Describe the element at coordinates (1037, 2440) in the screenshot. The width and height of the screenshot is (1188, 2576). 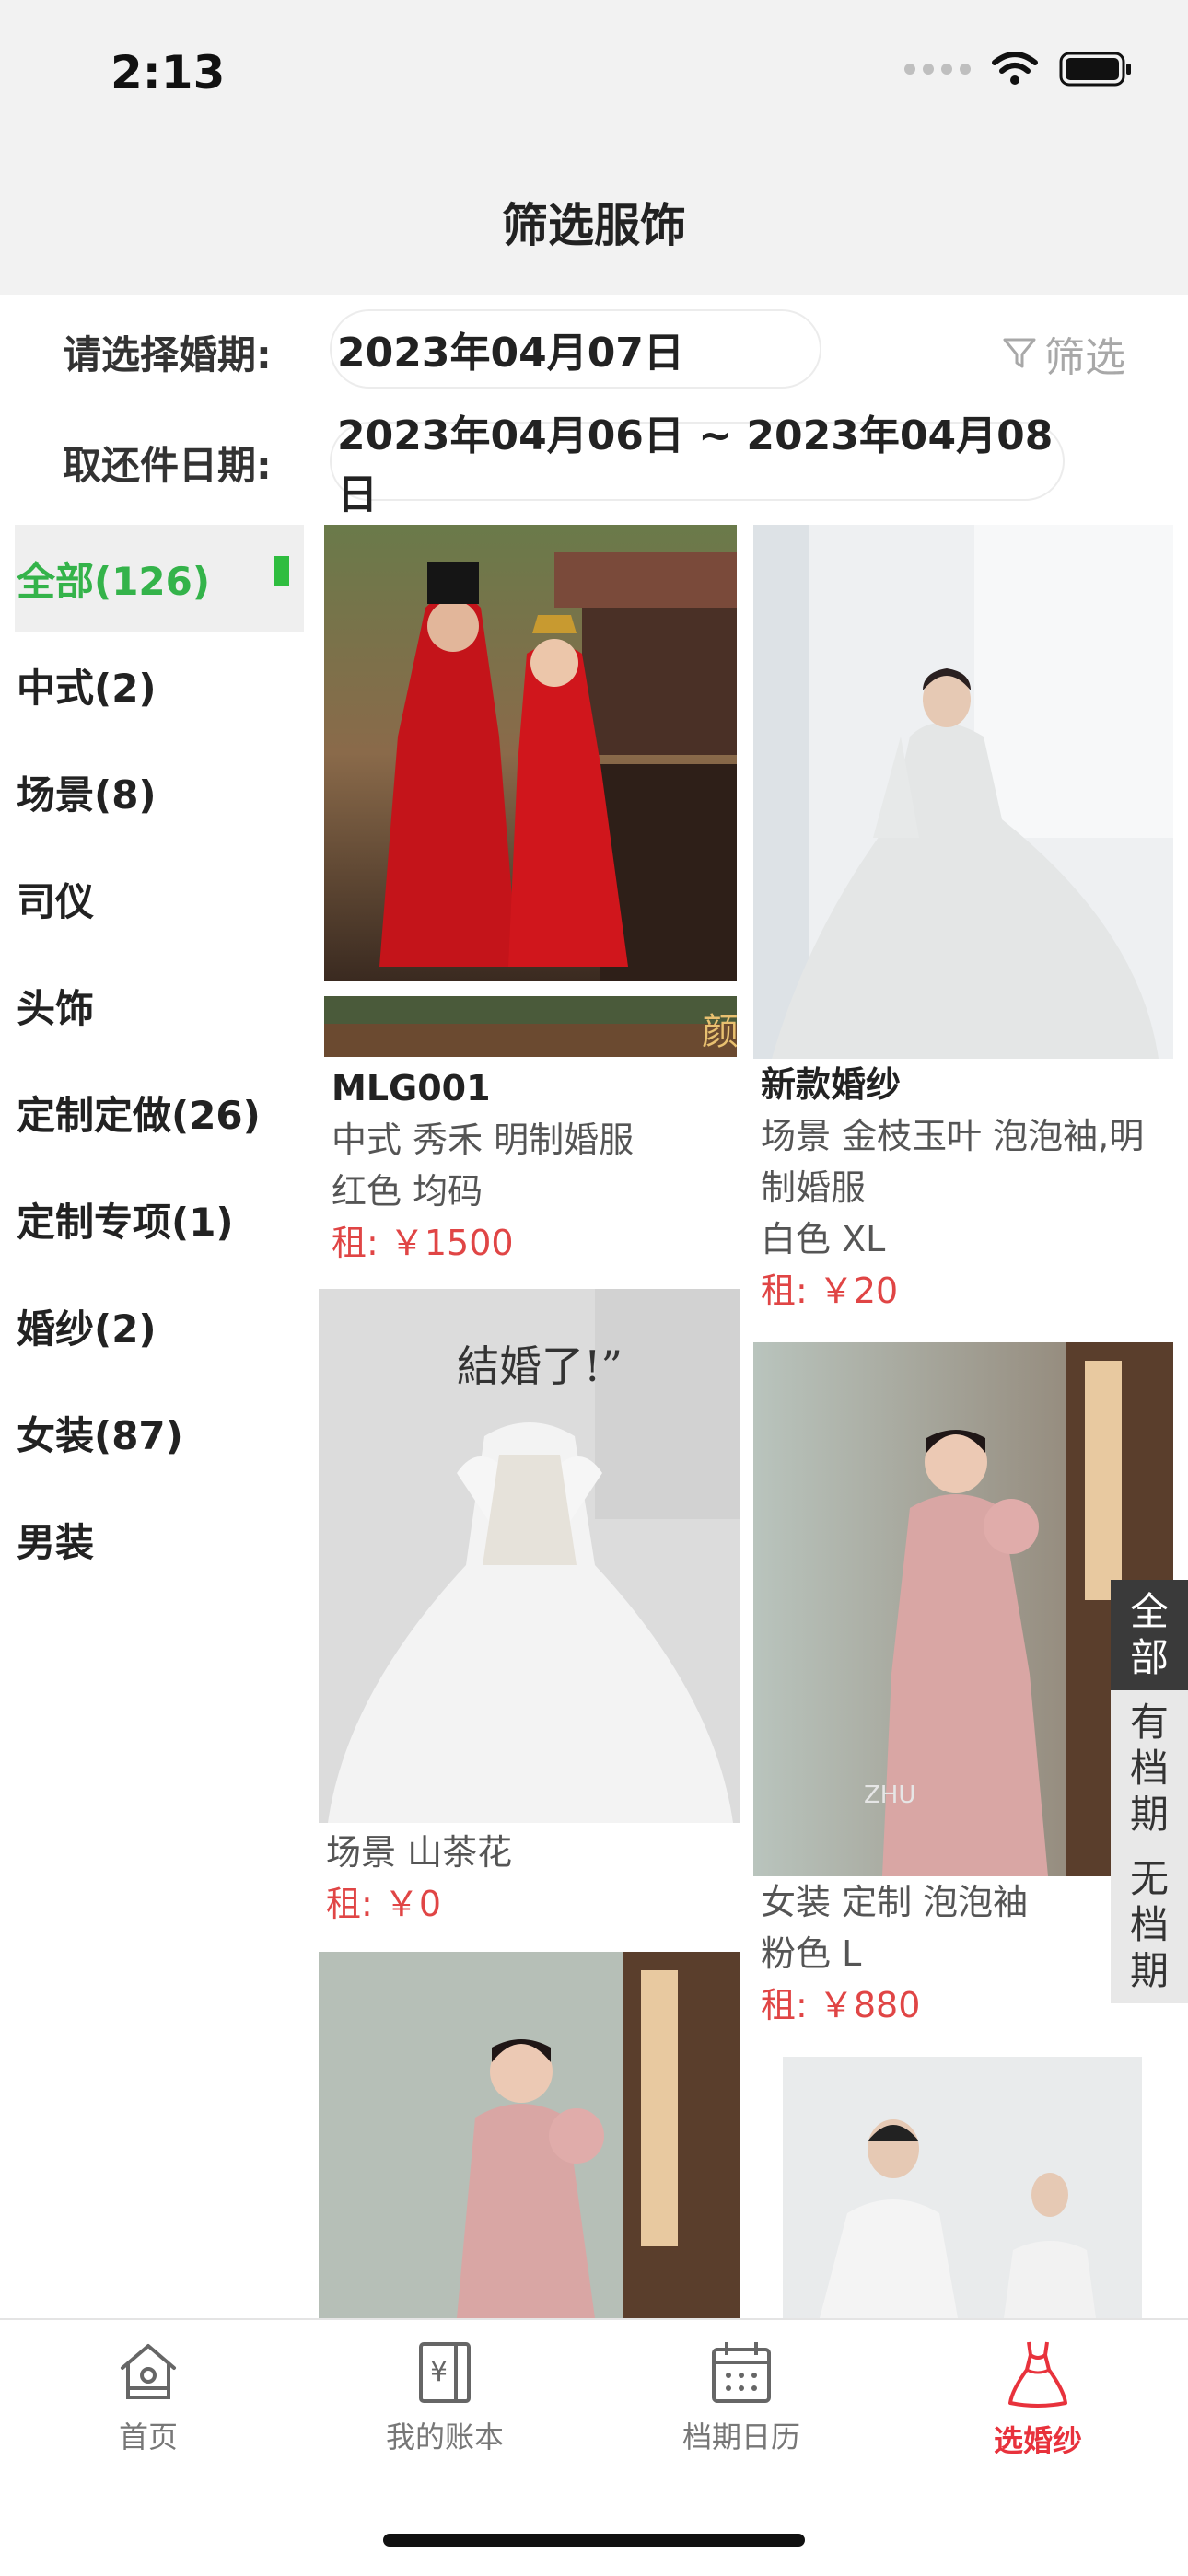
I see `tab-label: 选婚纱` at that location.